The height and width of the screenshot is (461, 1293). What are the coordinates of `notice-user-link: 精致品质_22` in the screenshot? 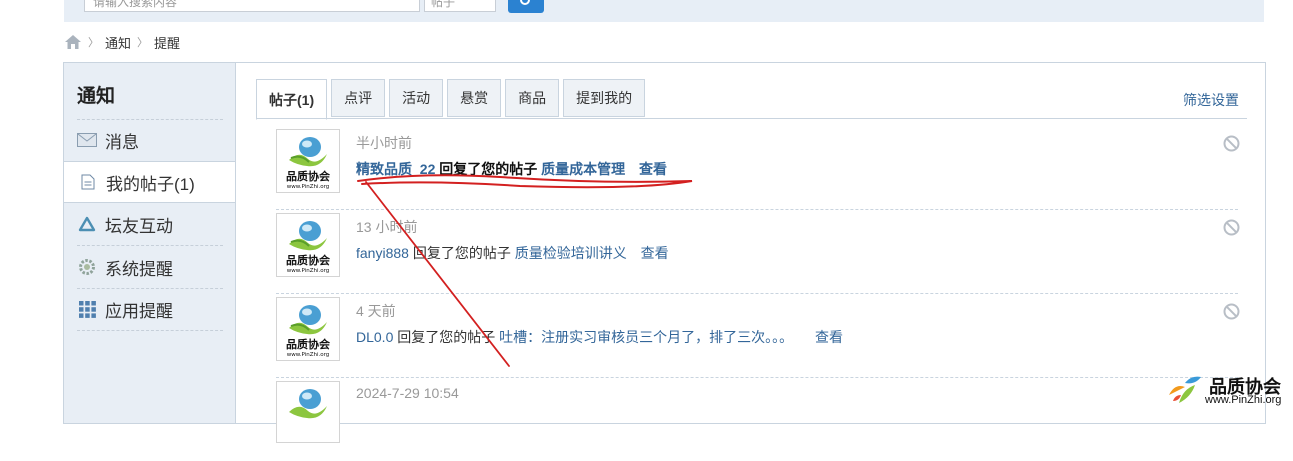 It's located at (395, 169).